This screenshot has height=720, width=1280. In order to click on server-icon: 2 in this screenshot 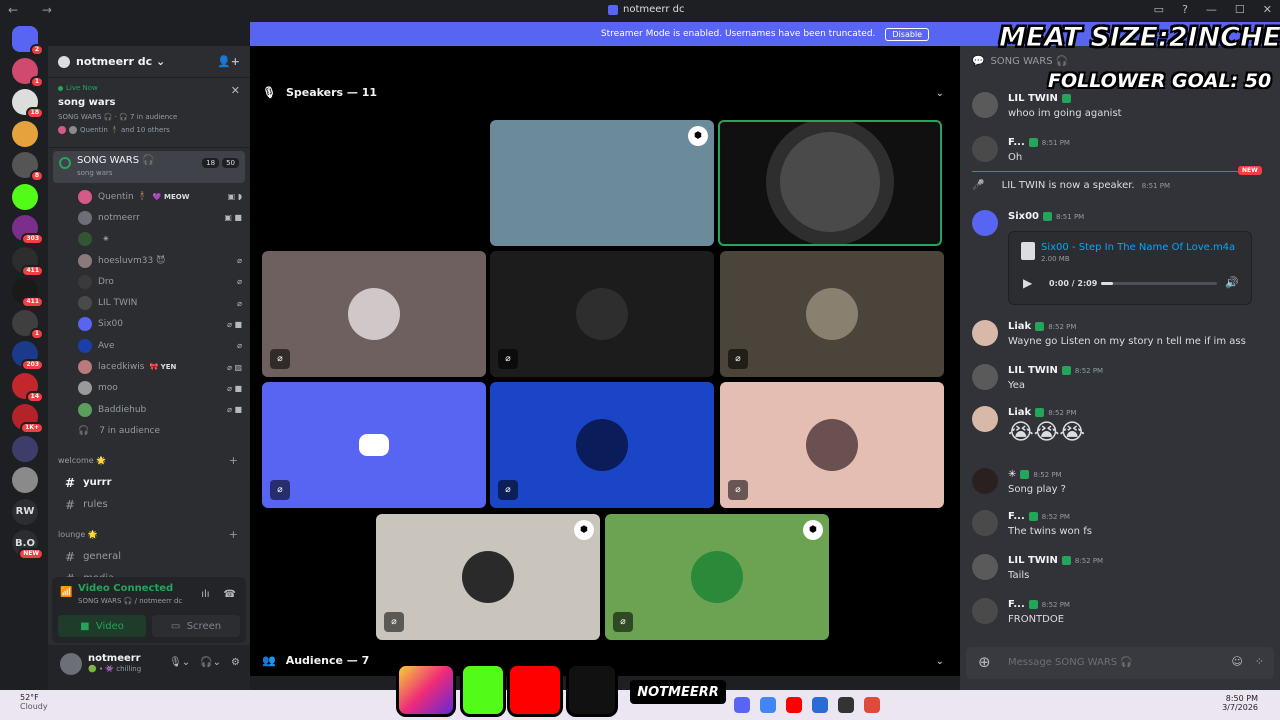, I will do `click(28, 41)`.